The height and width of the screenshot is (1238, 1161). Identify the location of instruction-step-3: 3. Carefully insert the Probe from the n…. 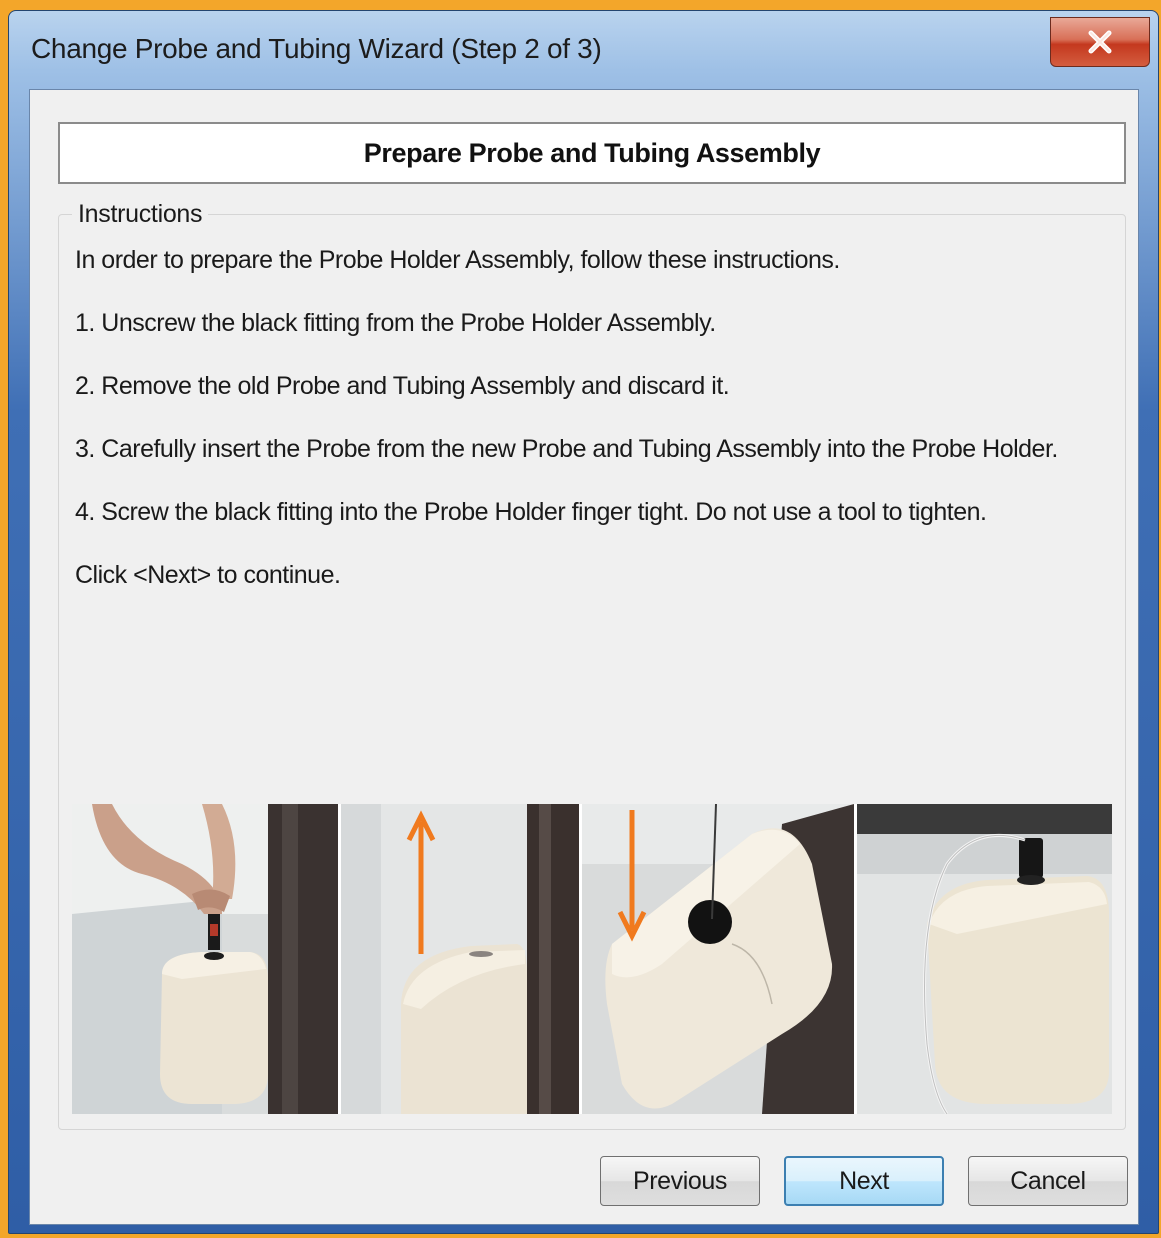
(566, 449).